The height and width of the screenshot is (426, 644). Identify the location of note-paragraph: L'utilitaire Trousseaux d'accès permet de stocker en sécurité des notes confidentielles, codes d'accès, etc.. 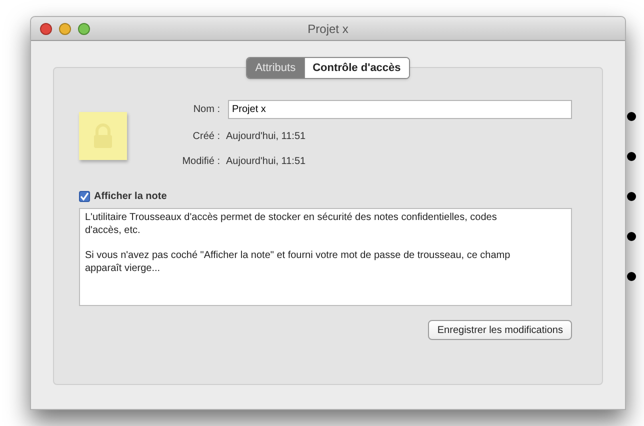
(291, 224).